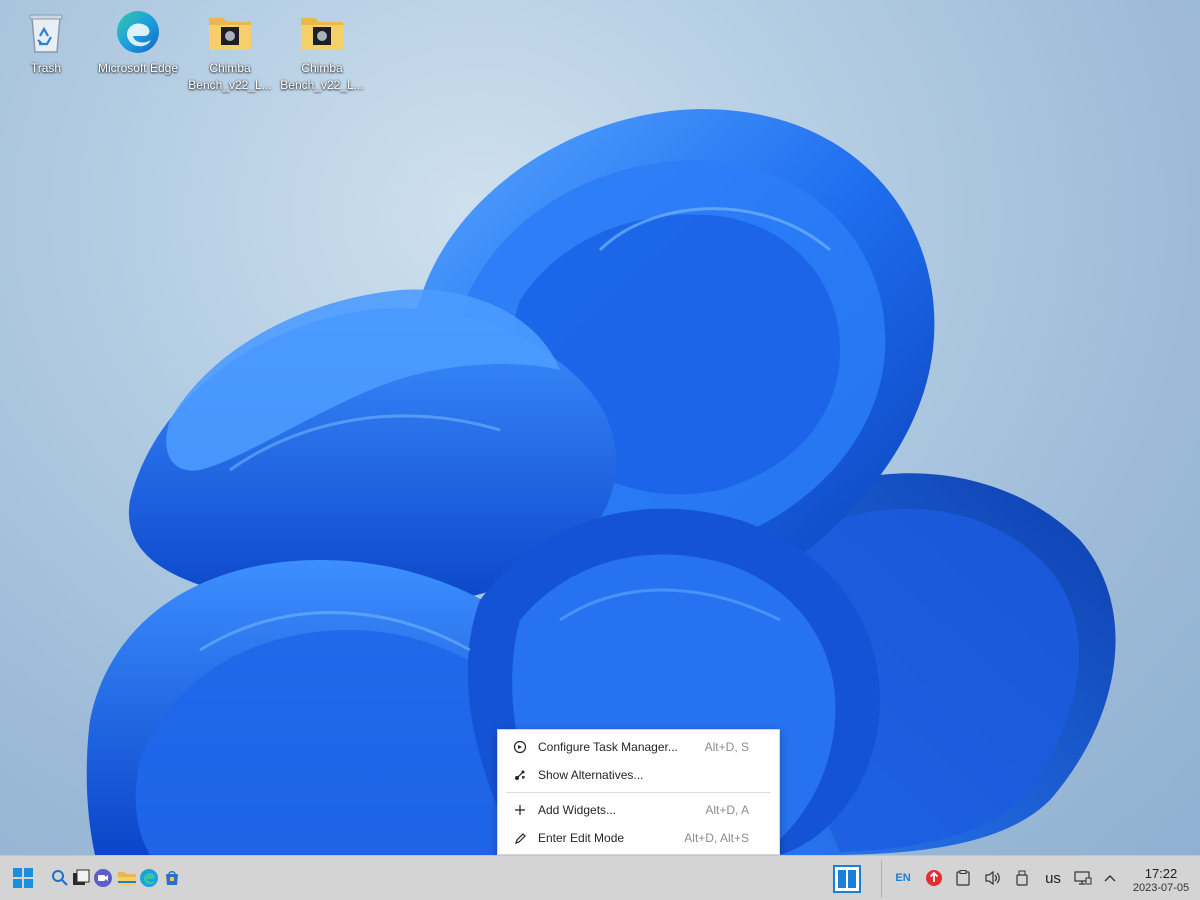  What do you see at coordinates (581, 838) in the screenshot?
I see `menu-item-label: Enter Edit Mode` at bounding box center [581, 838].